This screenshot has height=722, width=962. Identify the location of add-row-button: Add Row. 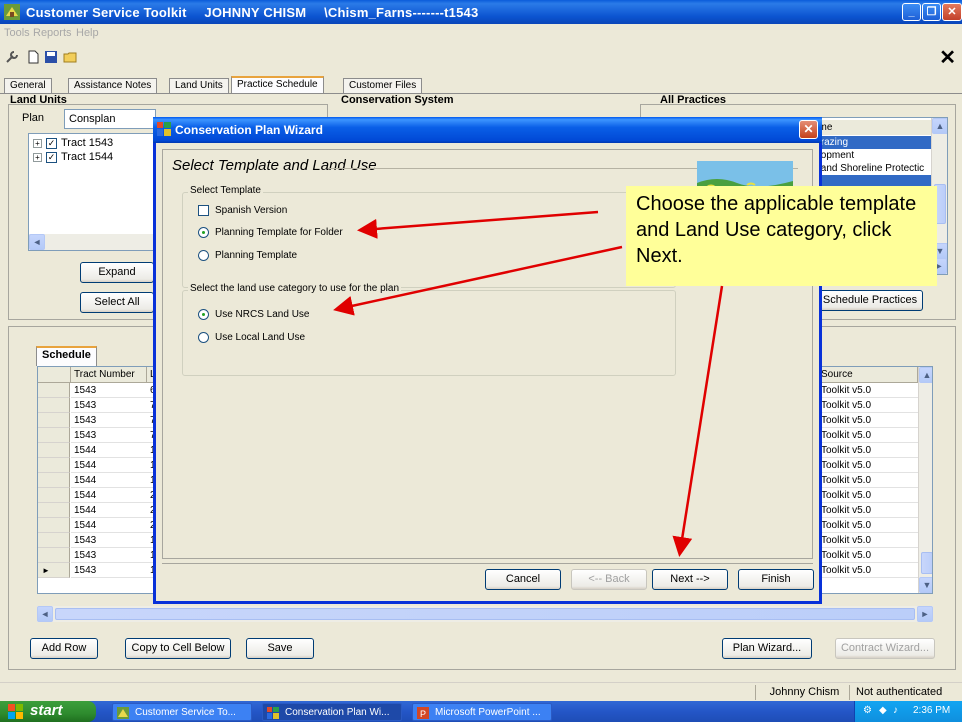
(64, 648).